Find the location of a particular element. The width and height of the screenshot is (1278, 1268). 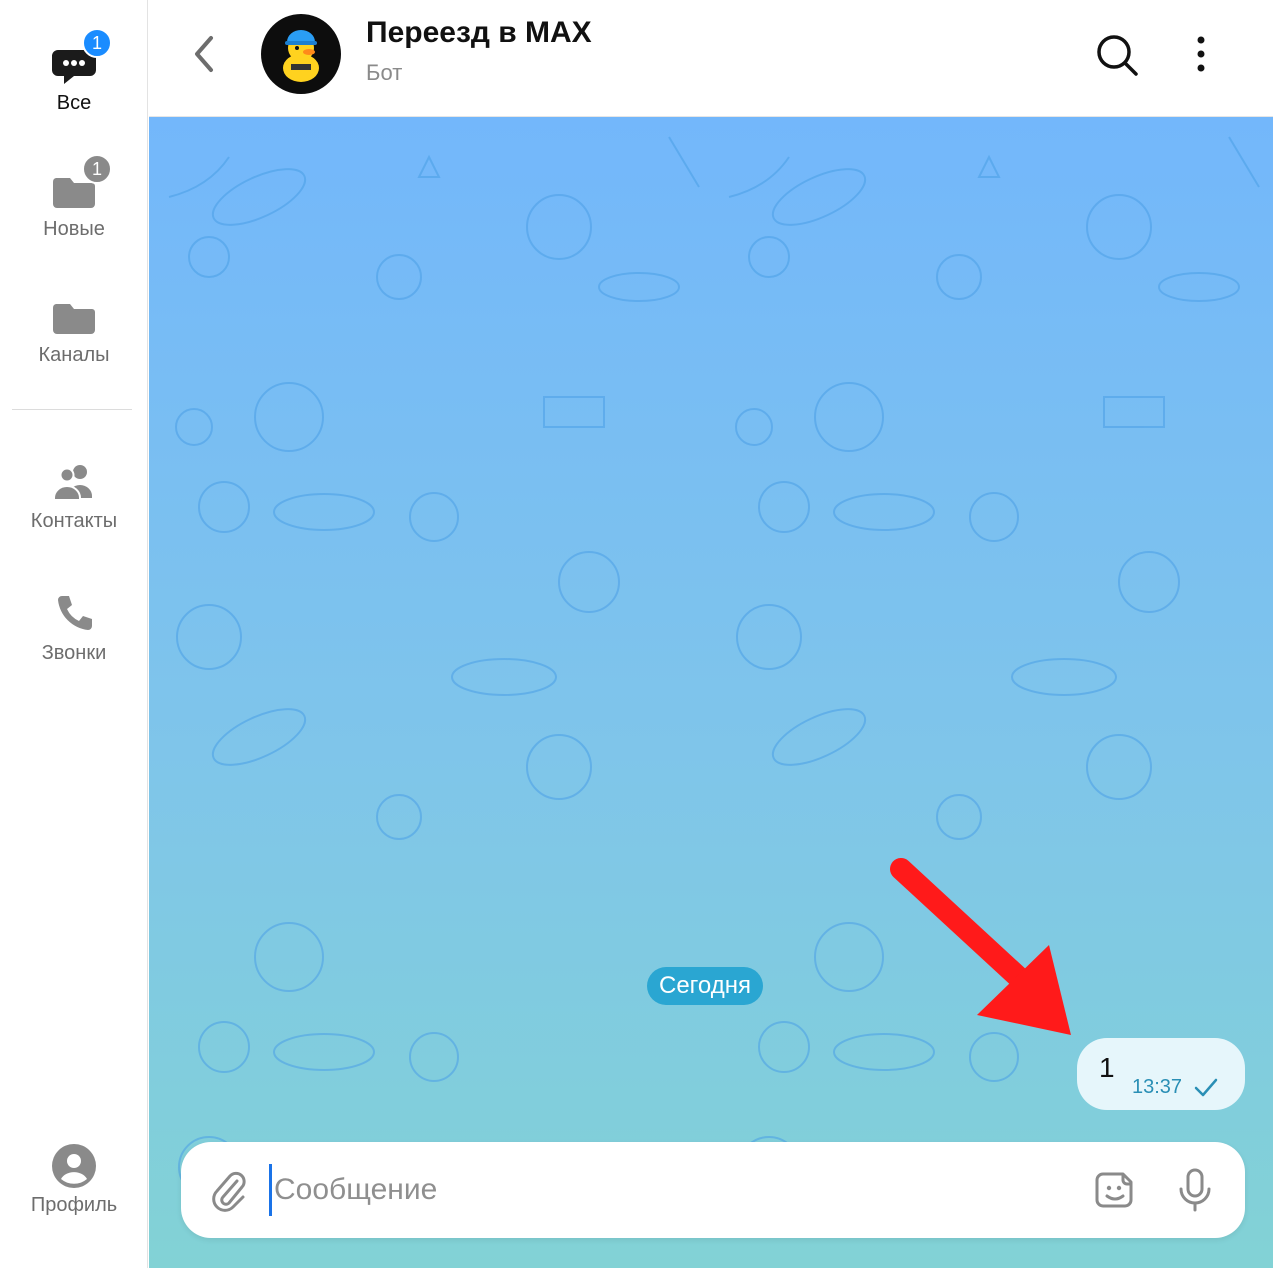

microphone-icon is located at coordinates (1195, 1190).